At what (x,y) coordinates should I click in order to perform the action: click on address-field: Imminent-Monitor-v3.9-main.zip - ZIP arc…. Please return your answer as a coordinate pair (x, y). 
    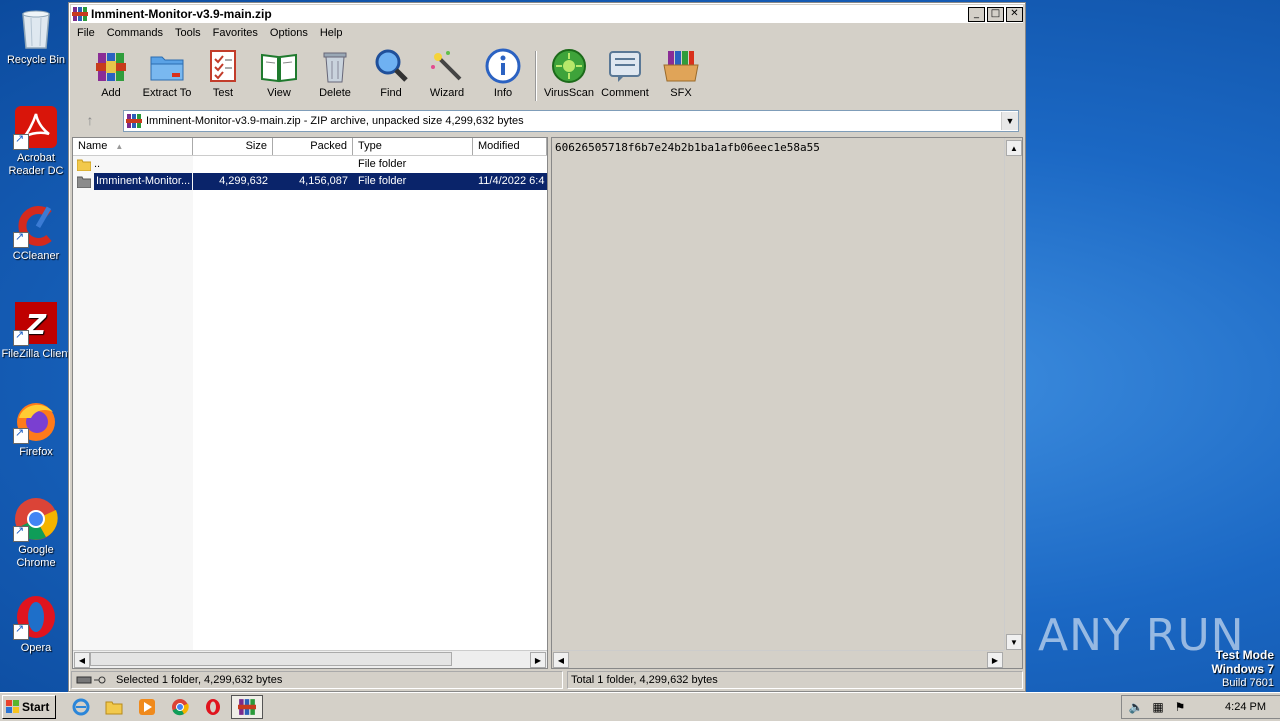
    Looking at the image, I should click on (571, 121).